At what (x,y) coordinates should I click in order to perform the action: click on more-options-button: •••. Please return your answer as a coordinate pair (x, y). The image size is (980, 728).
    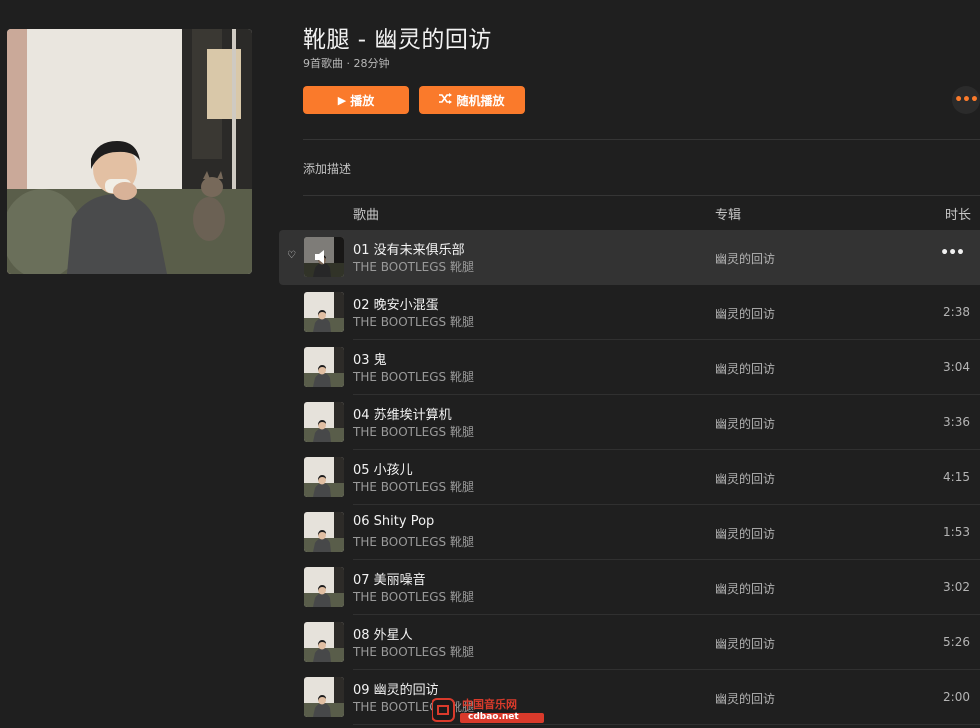
    Looking at the image, I should click on (966, 100).